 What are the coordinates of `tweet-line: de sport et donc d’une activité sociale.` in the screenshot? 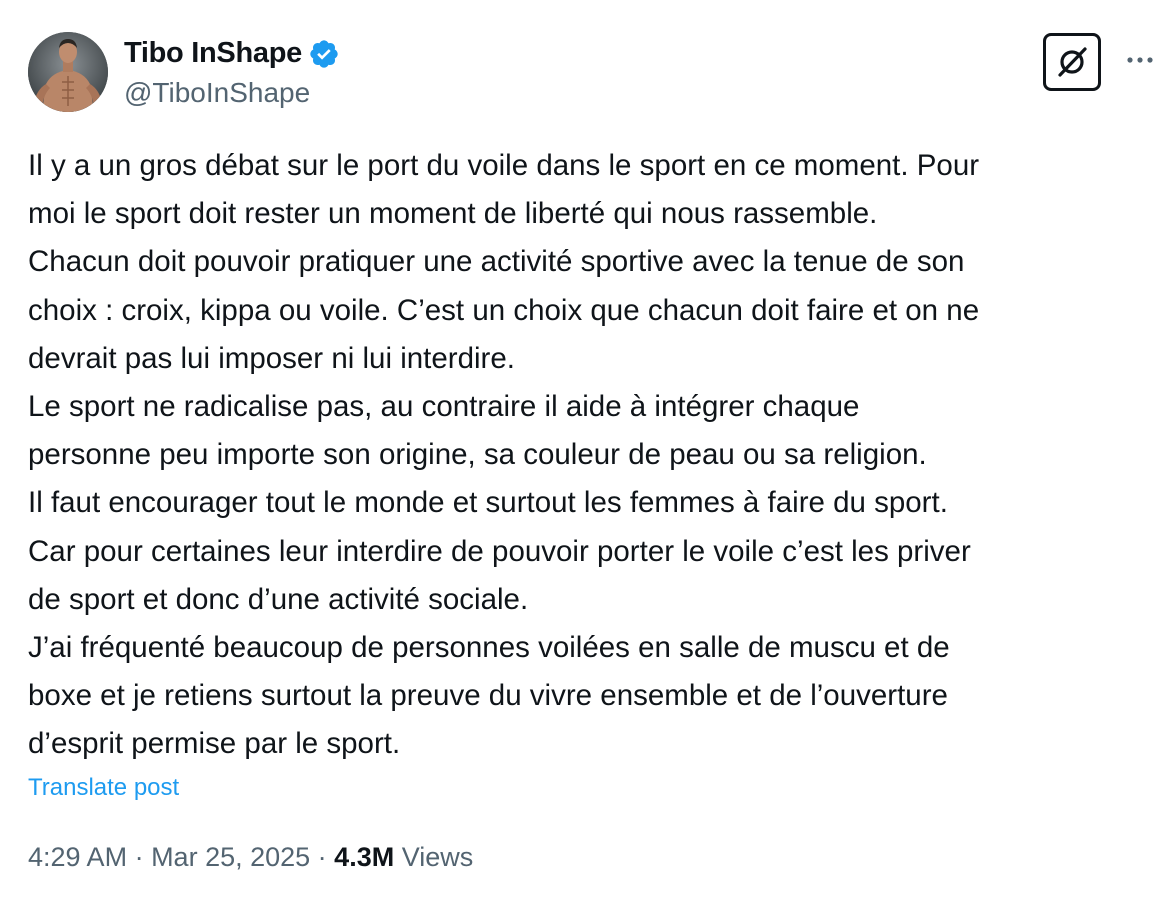 It's located at (278, 599).